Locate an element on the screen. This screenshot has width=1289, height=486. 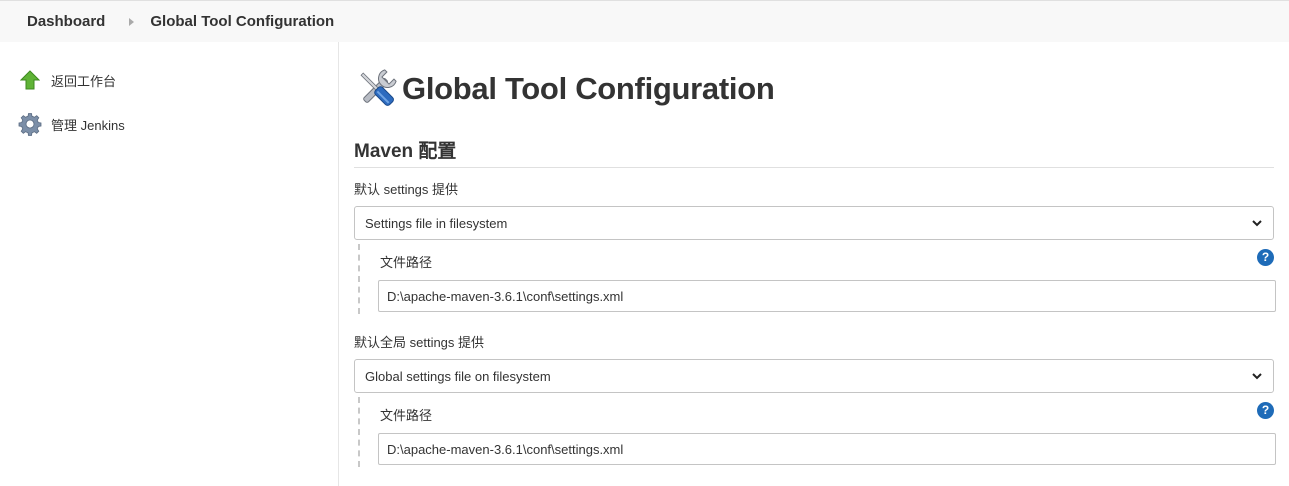
settings-provider-label: 默认 settings 提供 is located at coordinates (406, 189).